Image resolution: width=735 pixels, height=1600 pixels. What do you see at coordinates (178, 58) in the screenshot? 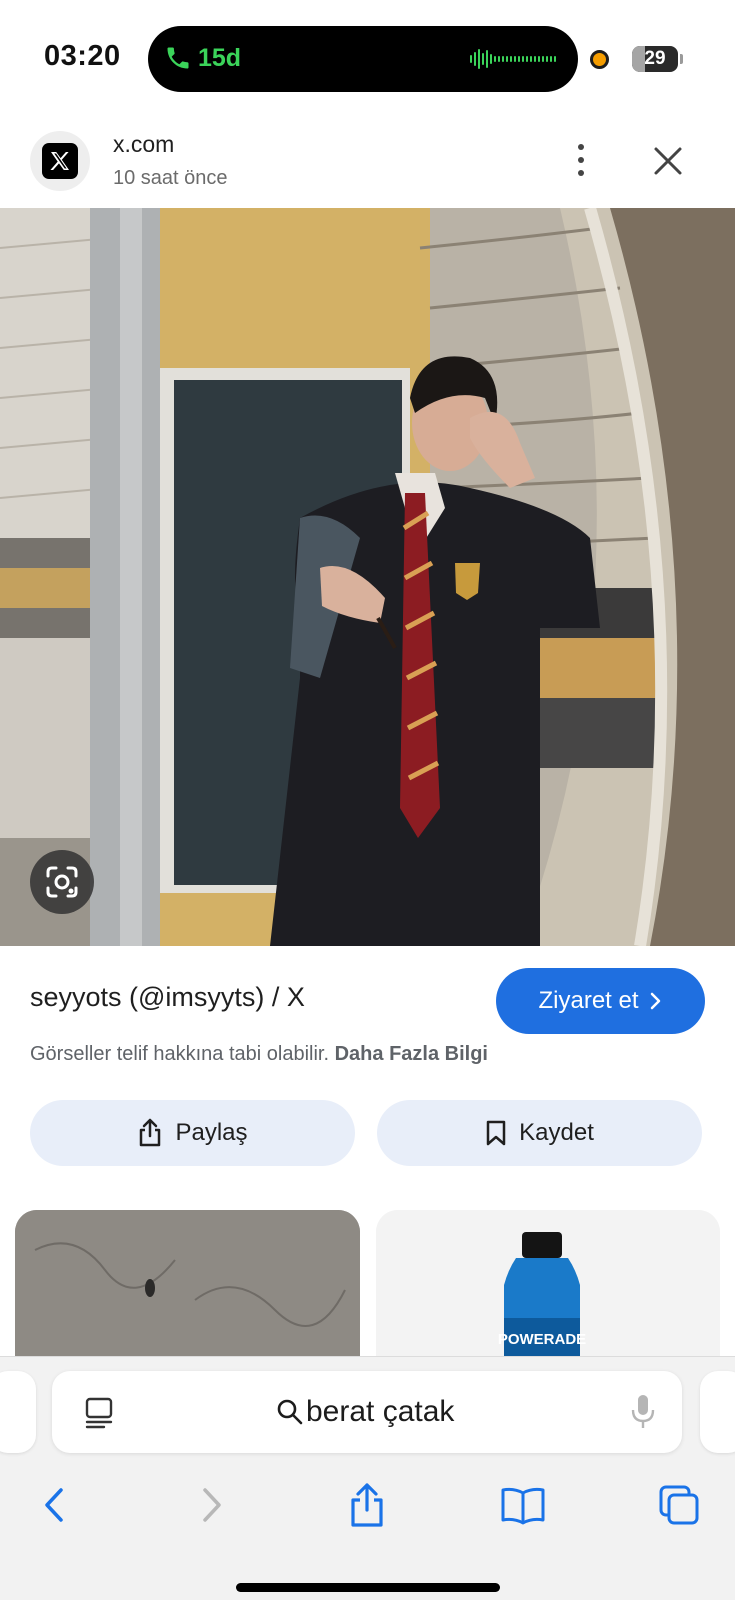
I see `phone-icon` at bounding box center [178, 58].